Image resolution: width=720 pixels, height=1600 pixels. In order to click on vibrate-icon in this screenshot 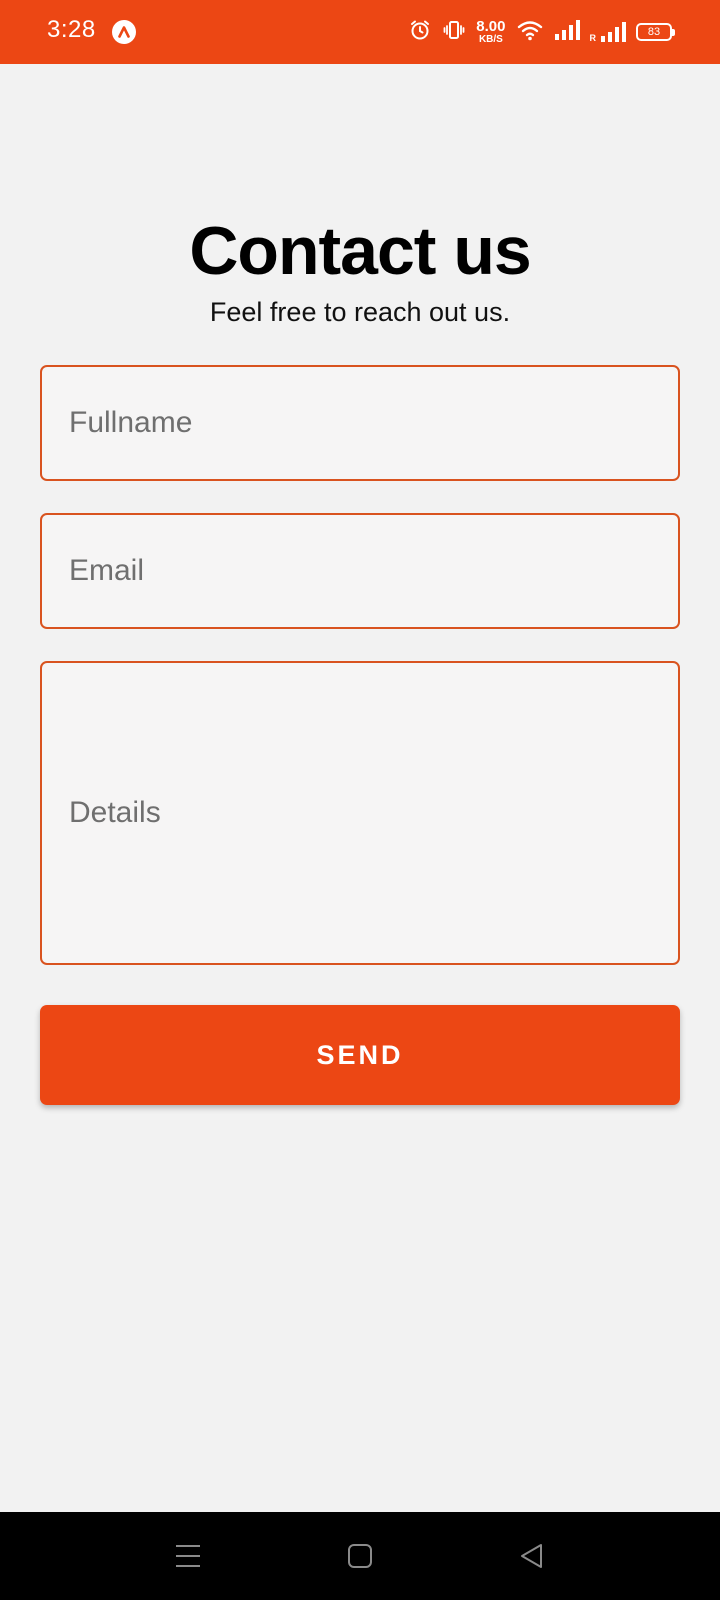, I will do `click(454, 32)`.